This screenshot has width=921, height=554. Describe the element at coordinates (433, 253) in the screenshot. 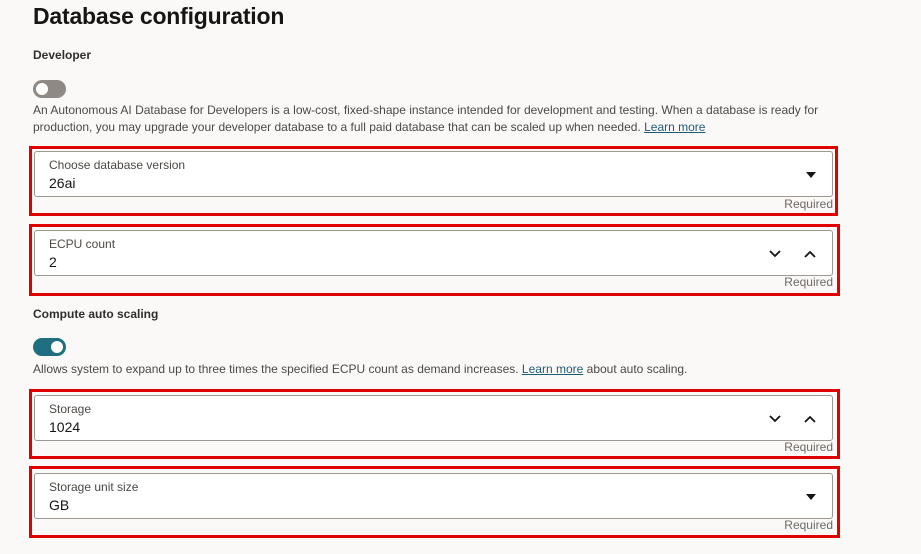

I see `ecpu-count-stepper: ECPU count 2` at that location.